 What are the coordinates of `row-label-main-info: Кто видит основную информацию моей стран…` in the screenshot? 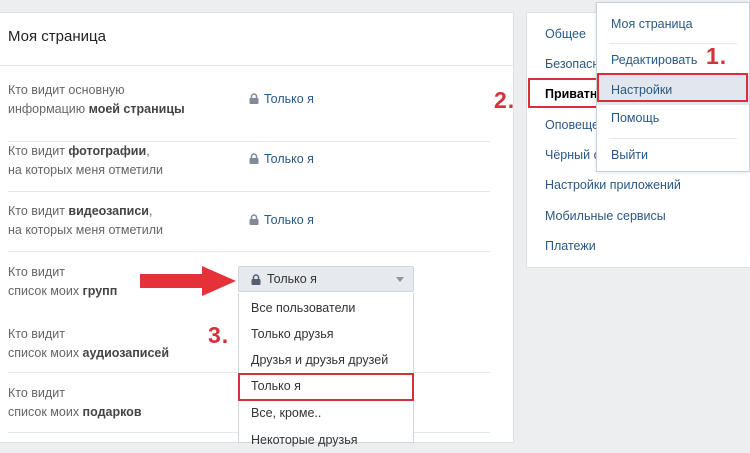 It's located at (96, 99).